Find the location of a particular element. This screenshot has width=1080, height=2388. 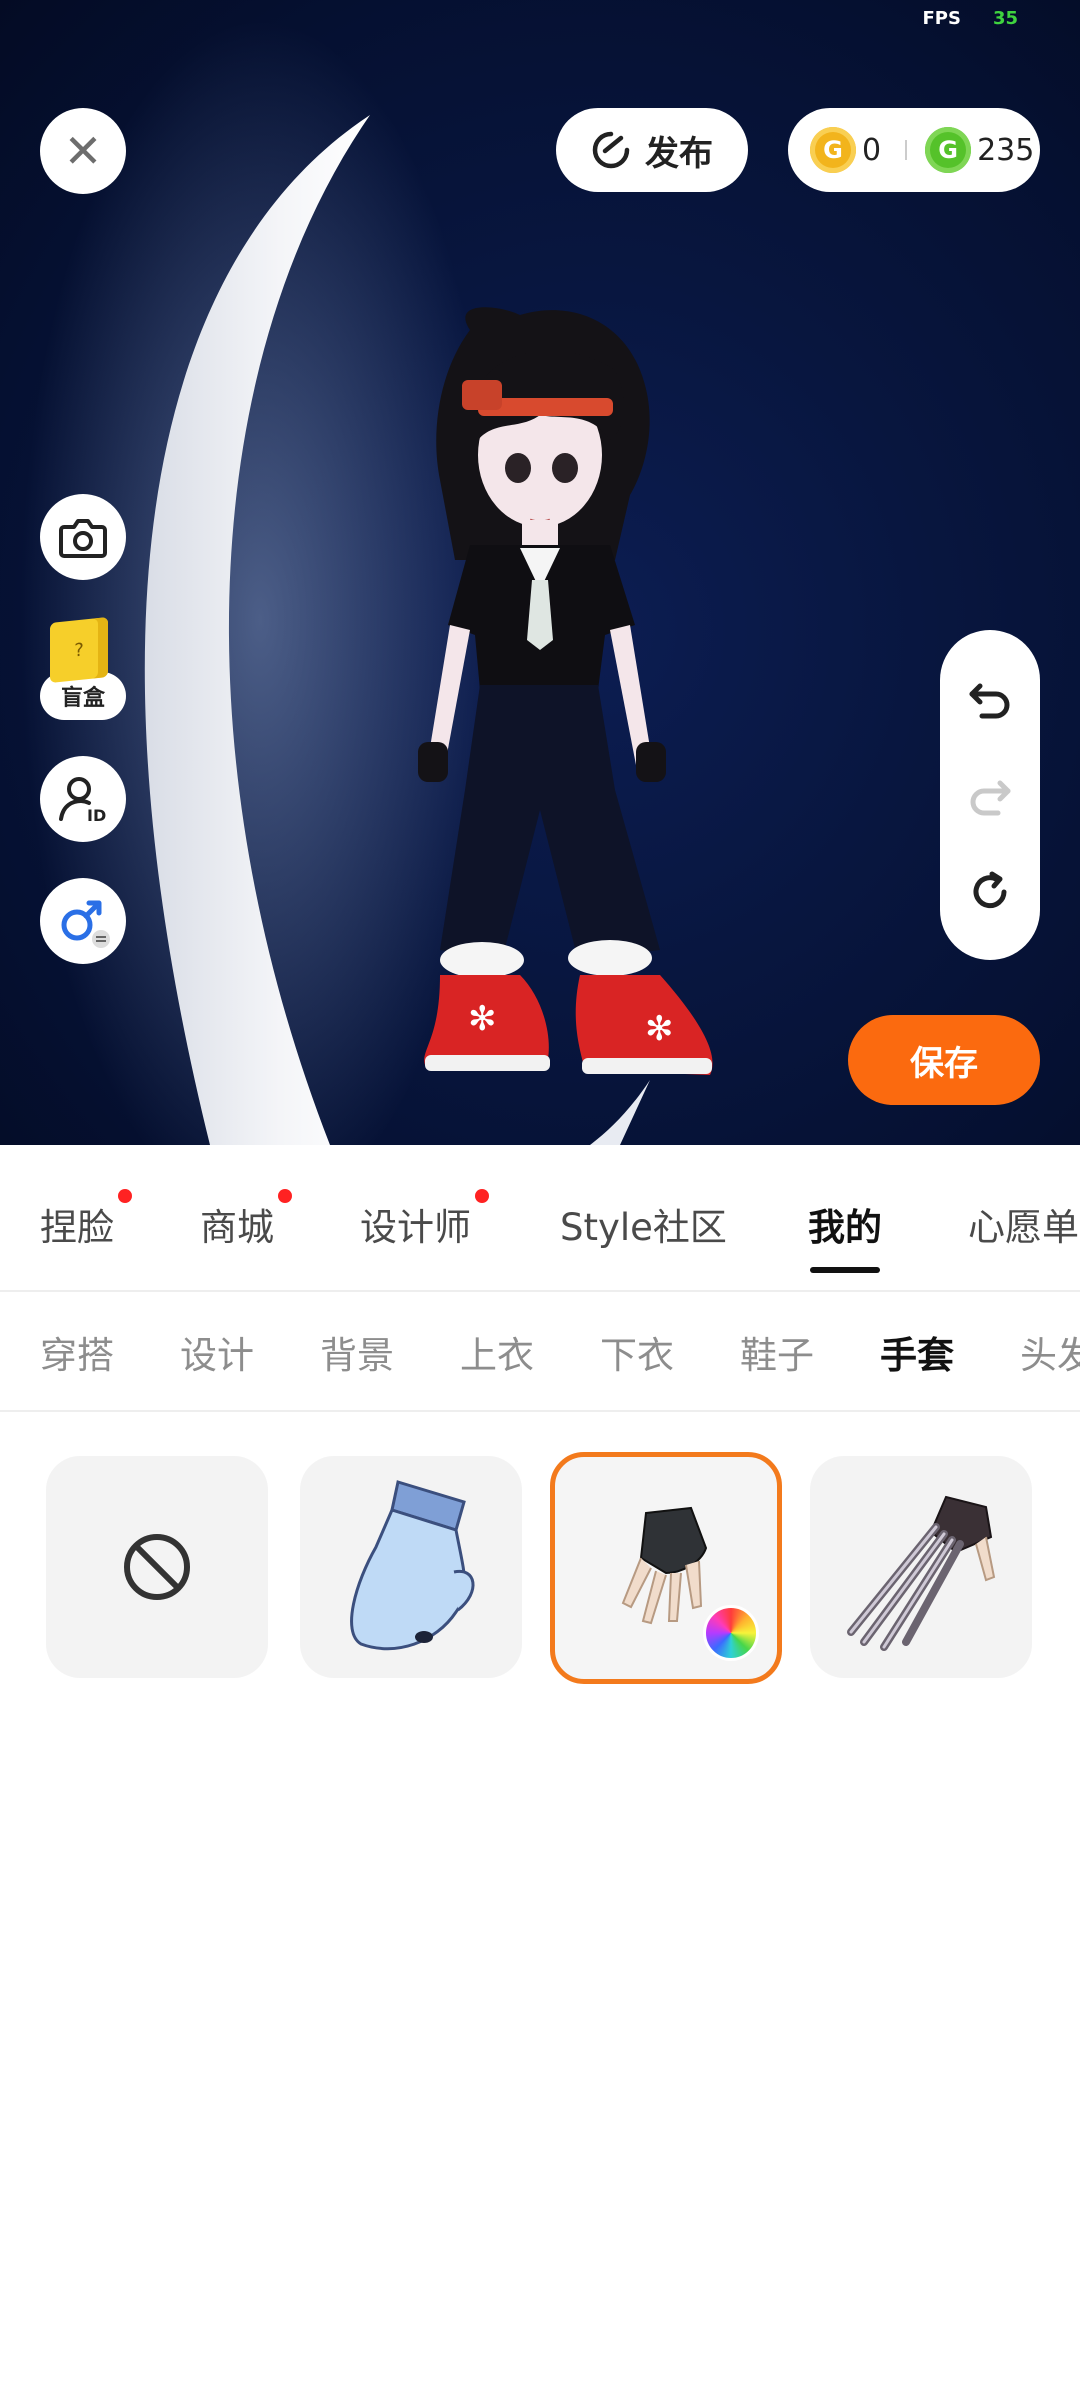

publish-button: 发布 is located at coordinates (652, 150).